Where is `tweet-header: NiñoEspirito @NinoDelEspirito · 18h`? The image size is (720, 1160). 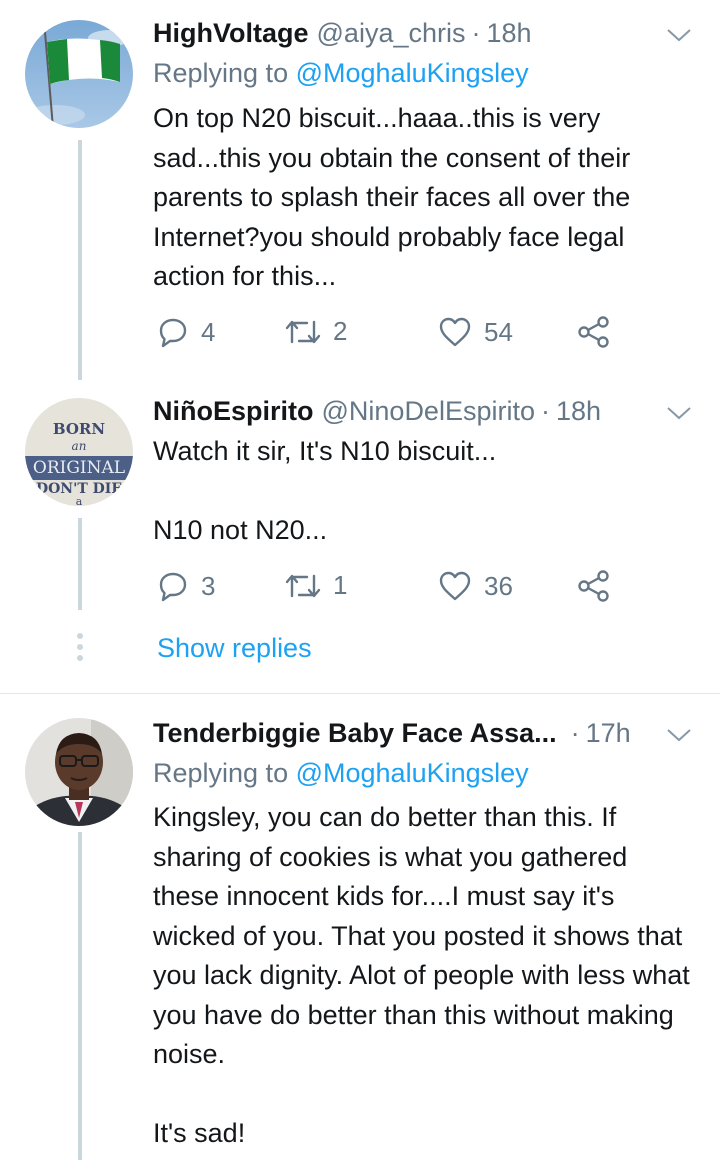 tweet-header: NiñoEspirito @NinoDelEspirito · 18h is located at coordinates (377, 411).